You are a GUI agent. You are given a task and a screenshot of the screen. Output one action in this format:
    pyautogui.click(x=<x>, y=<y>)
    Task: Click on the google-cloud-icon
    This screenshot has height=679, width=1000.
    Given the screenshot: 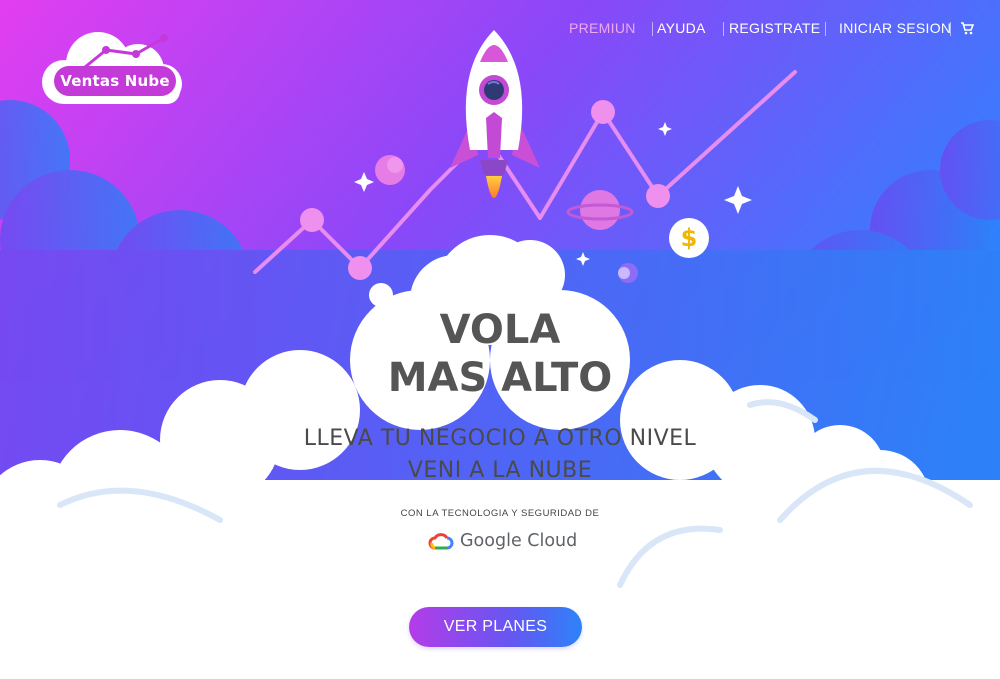 What is the action you would take?
    pyautogui.click(x=441, y=541)
    